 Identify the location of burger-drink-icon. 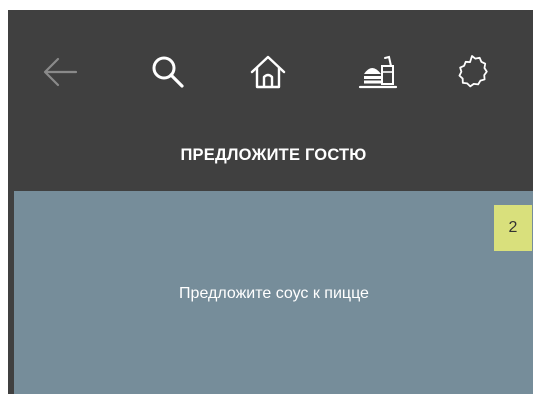
(378, 72).